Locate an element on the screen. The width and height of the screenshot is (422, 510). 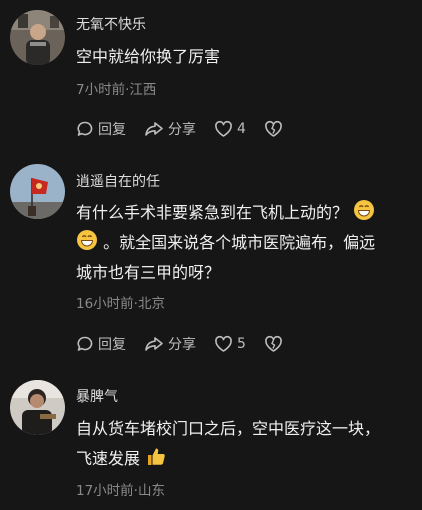
comment-actions: 回复 分享 5 is located at coordinates (188, 344).